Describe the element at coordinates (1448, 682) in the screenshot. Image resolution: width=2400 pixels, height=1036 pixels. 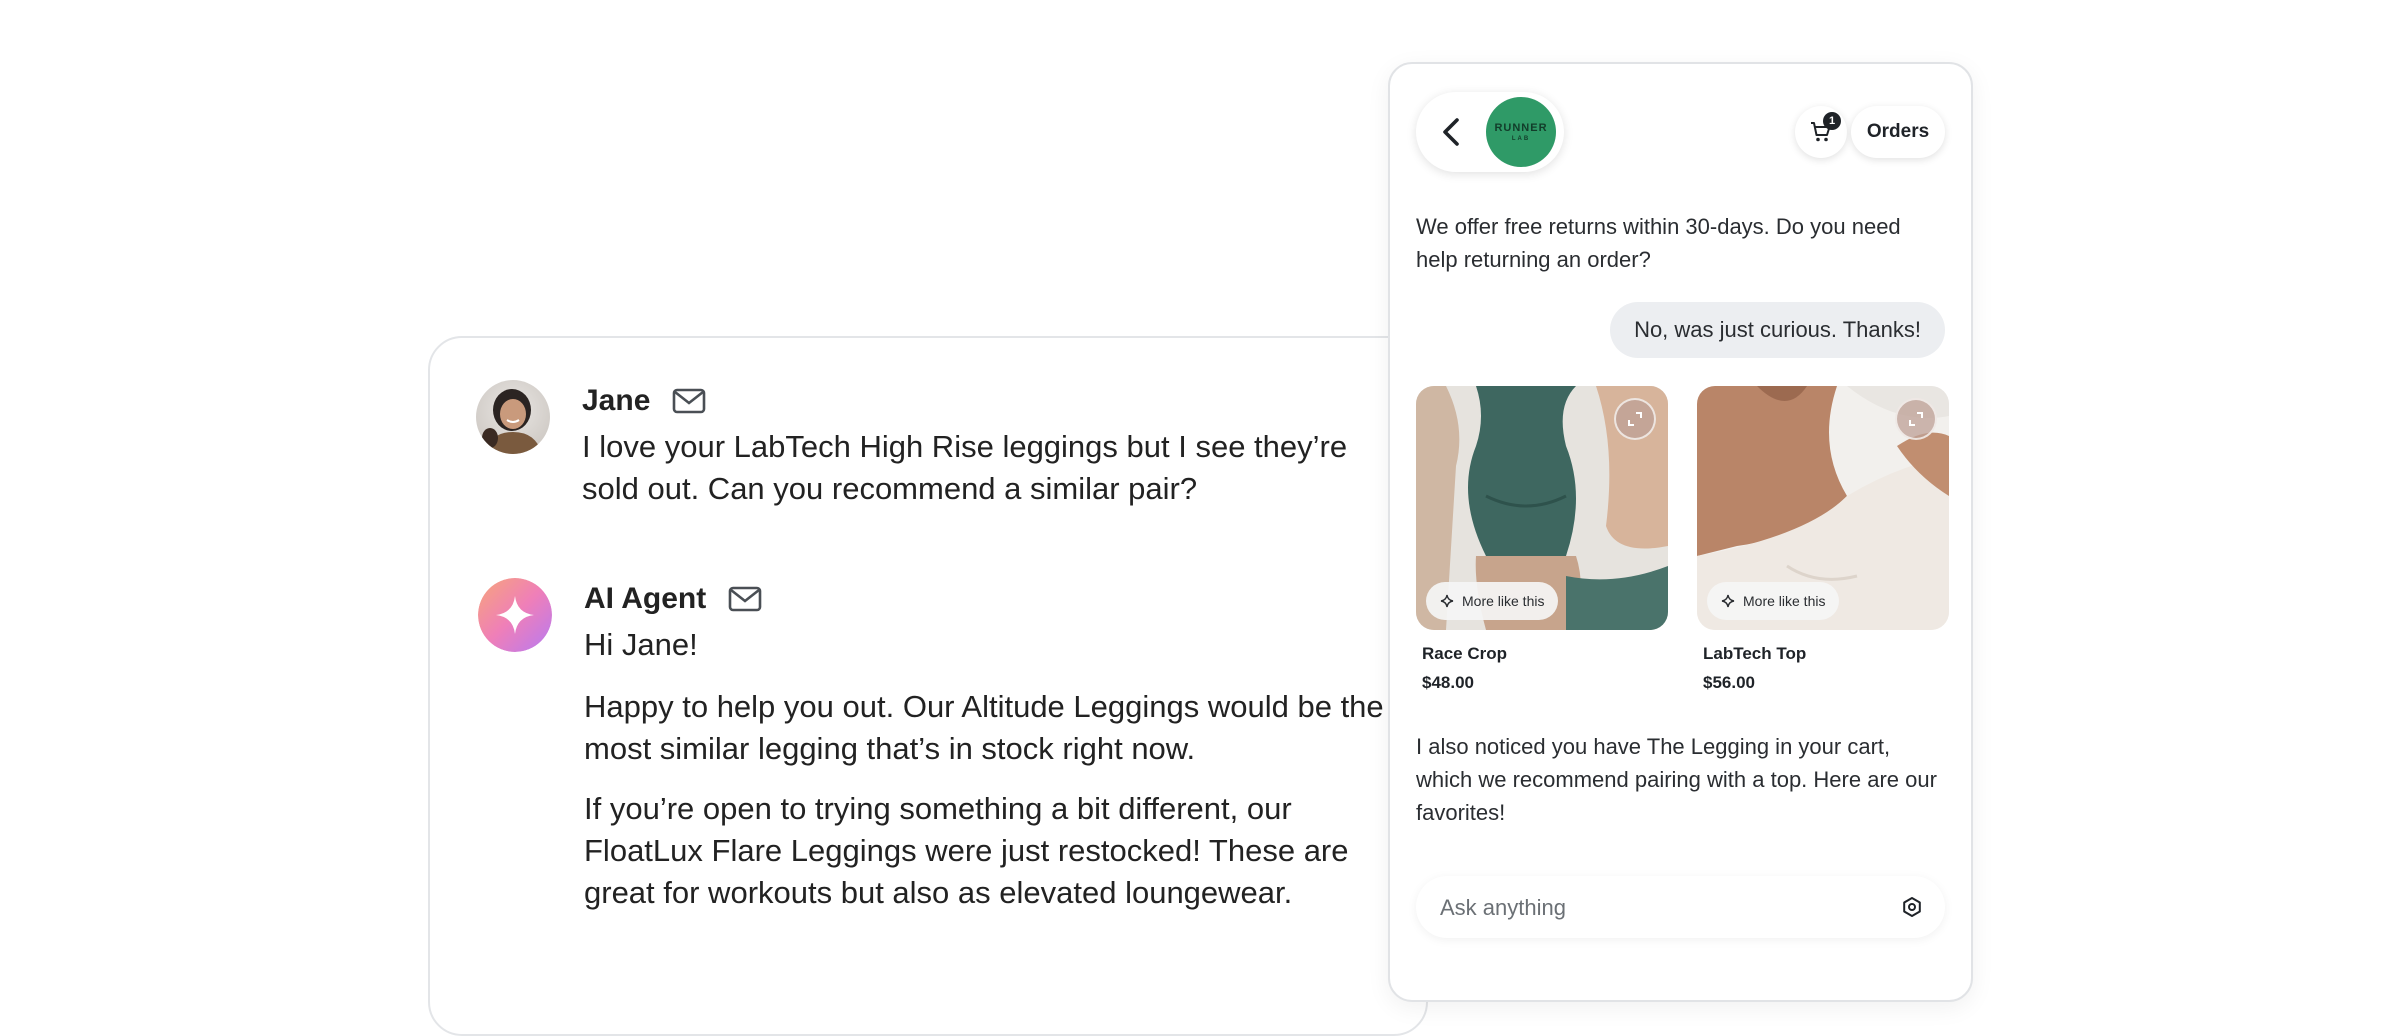
I see `product-price: $48.00` at that location.